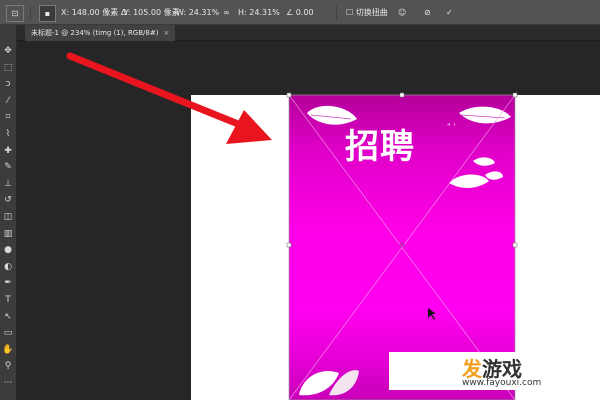 The height and width of the screenshot is (400, 600). What do you see at coordinates (8, 283) in the screenshot?
I see `pen-tool-icon: ✒` at bounding box center [8, 283].